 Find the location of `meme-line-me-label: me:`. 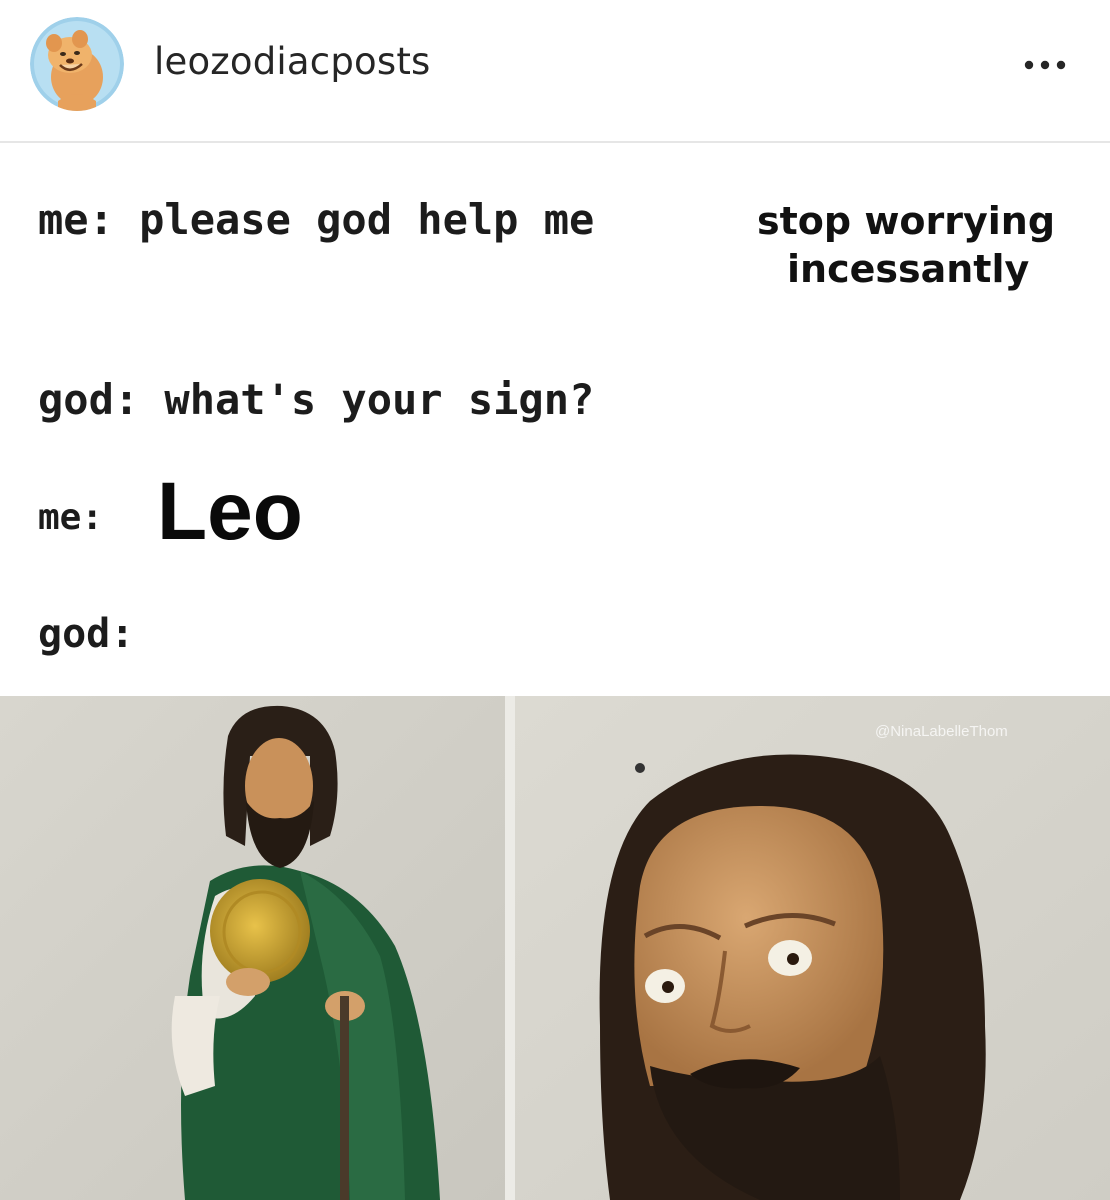

meme-line-me-label: me: is located at coordinates (71, 517).